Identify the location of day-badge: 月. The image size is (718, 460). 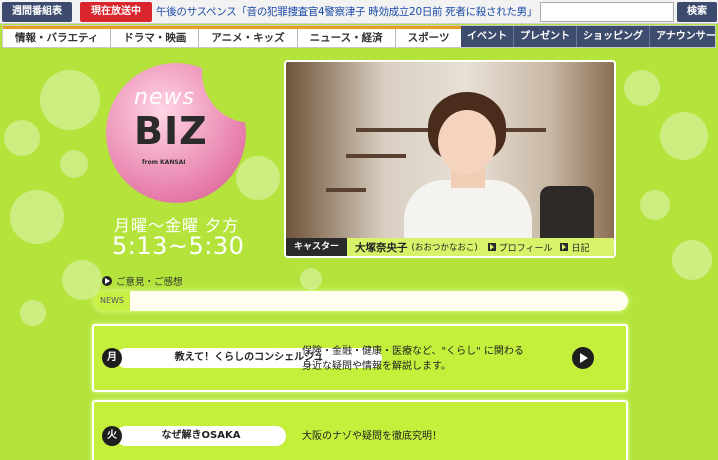
(112, 358).